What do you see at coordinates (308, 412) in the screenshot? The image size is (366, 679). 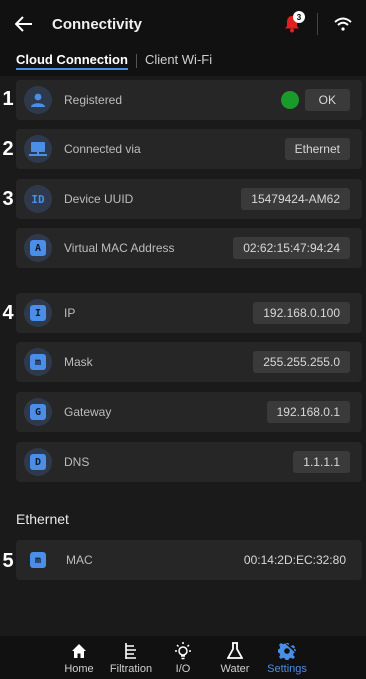 I see `row-value: 192.168.0.1` at bounding box center [308, 412].